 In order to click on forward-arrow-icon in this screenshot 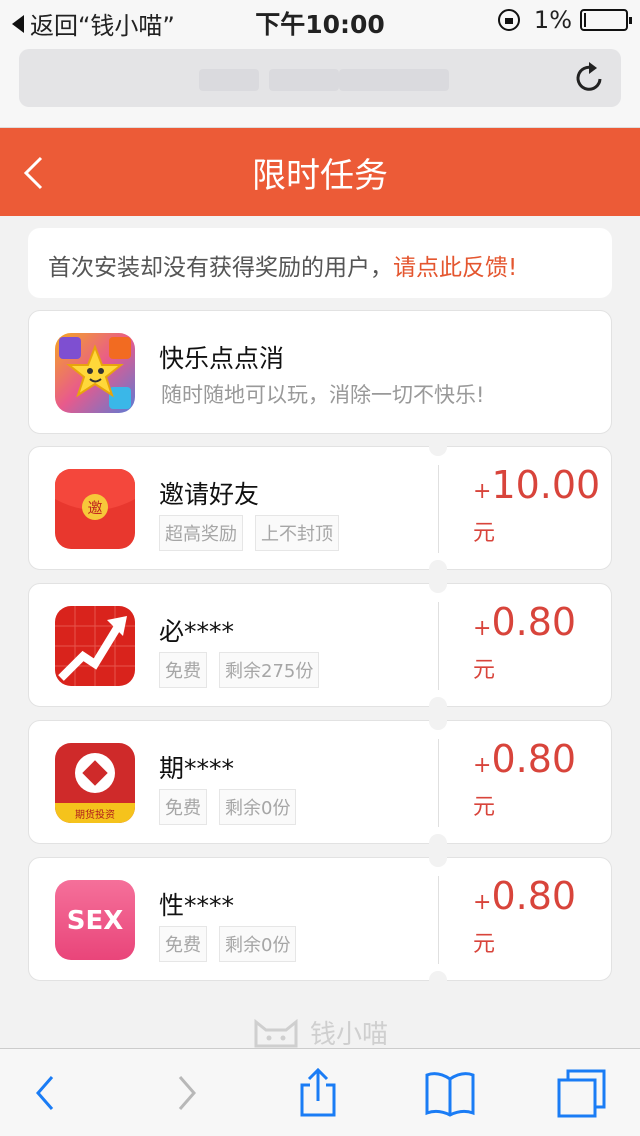, I will do `click(184, 1093)`.